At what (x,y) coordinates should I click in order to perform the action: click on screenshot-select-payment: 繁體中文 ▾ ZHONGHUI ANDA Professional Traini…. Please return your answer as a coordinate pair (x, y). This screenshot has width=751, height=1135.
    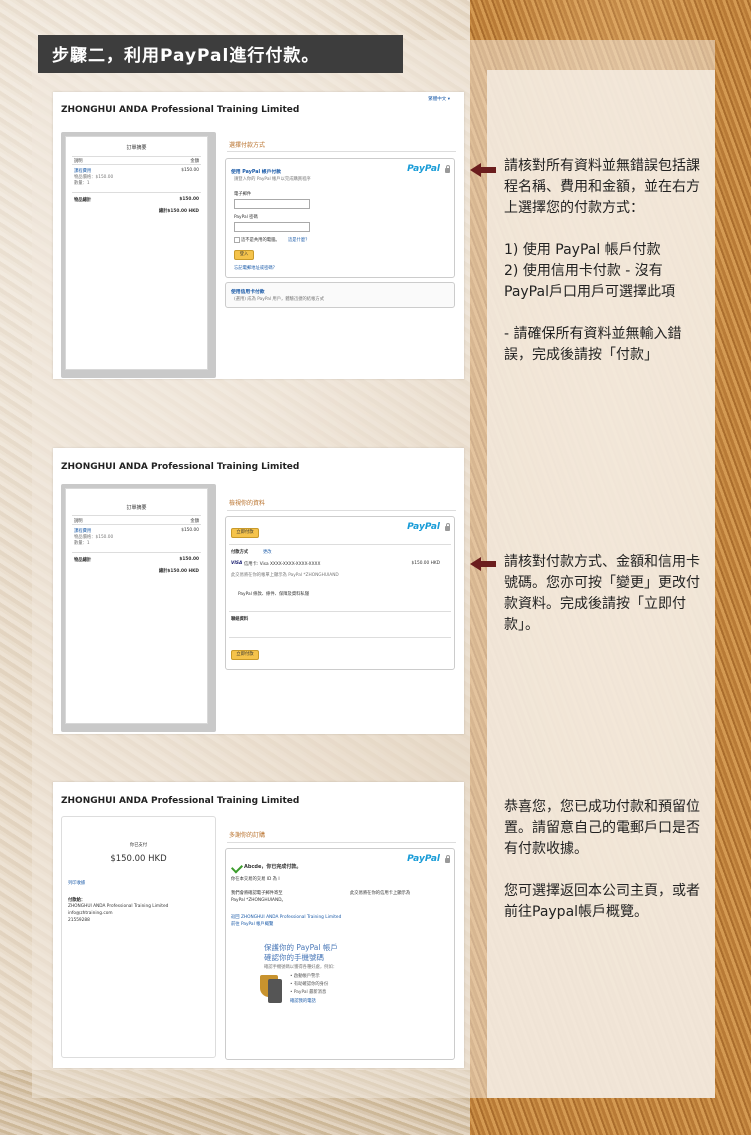
    Looking at the image, I should click on (258, 235).